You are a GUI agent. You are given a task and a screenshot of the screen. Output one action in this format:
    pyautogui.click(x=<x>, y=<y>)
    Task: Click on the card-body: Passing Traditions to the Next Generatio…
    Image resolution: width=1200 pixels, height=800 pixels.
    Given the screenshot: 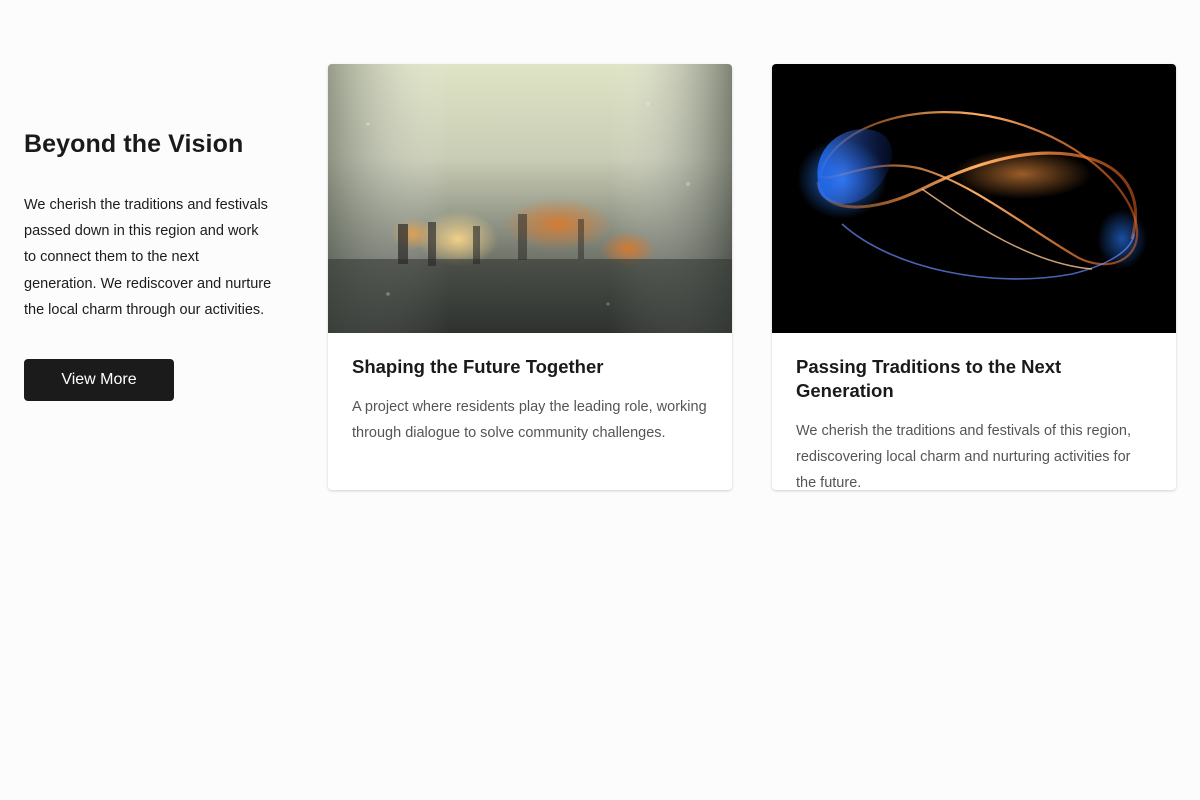 What is the action you would take?
    pyautogui.click(x=974, y=411)
    